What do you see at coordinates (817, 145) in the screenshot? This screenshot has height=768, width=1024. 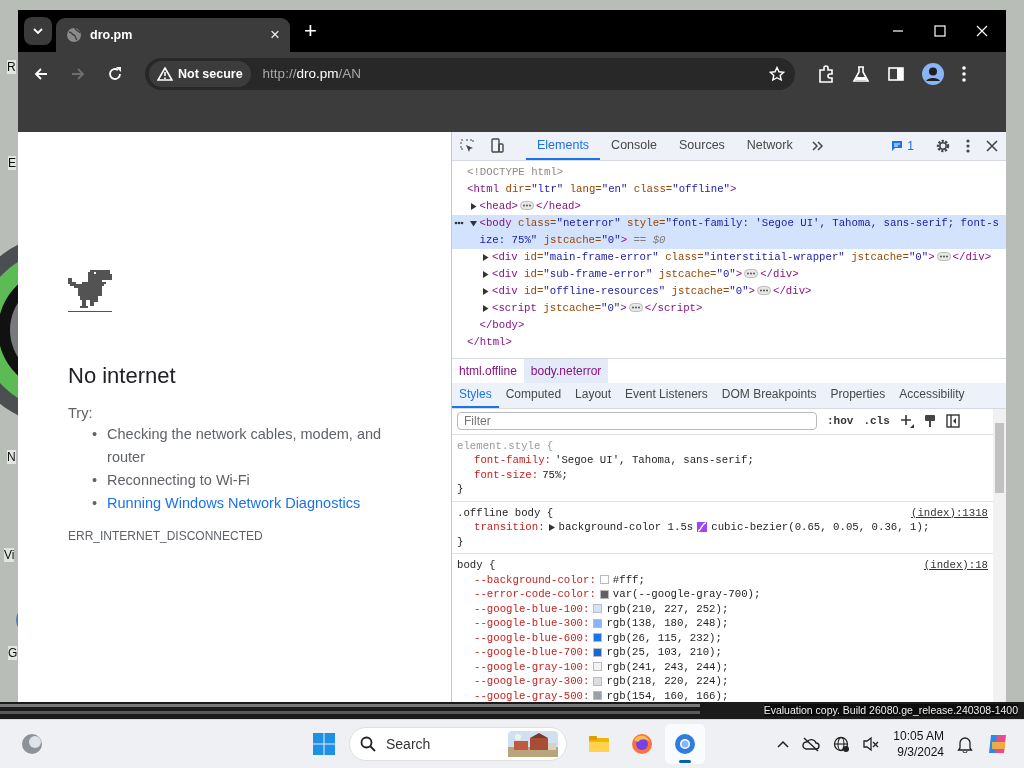 I see `more-tabs-icon` at bounding box center [817, 145].